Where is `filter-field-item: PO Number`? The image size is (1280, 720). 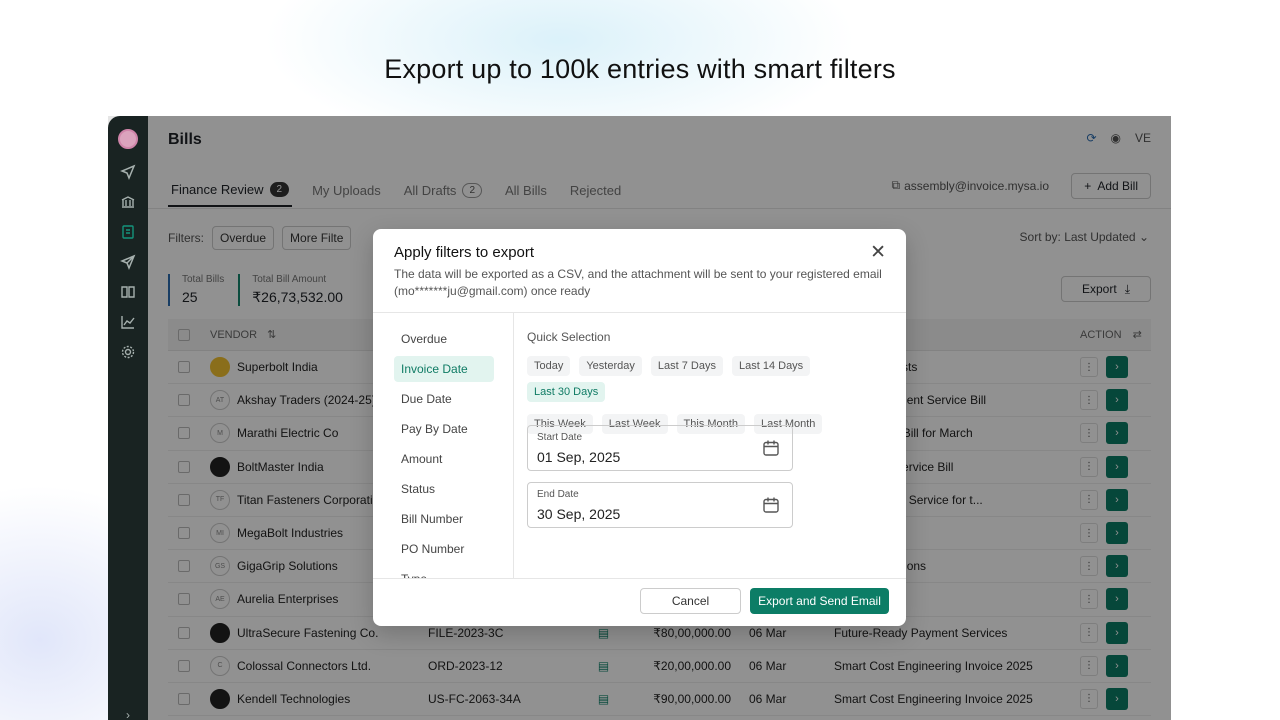
filter-field-item: PO Number is located at coordinates (444, 549).